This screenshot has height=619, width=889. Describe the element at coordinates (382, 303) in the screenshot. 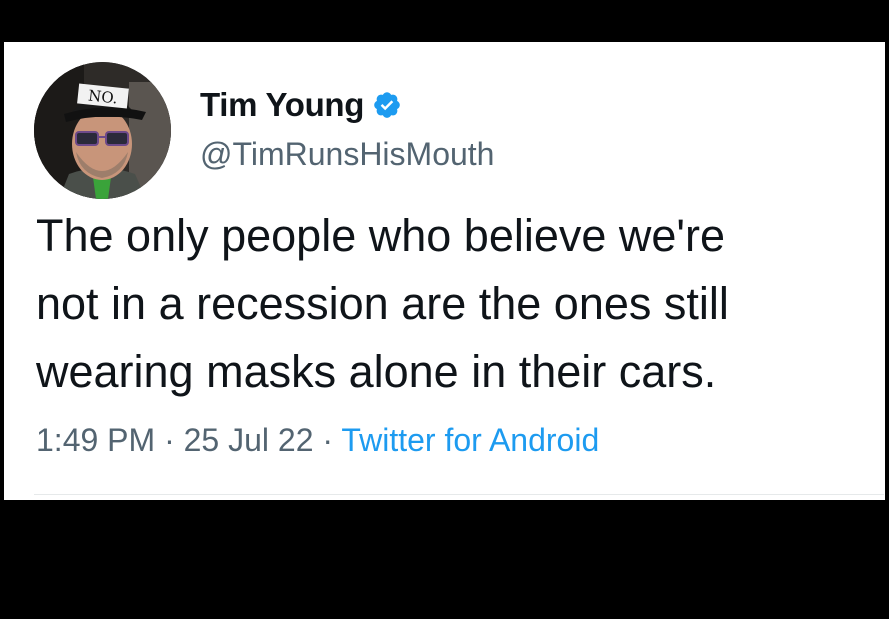

I see `tweet-text-line: not in a recession are the ones still` at that location.